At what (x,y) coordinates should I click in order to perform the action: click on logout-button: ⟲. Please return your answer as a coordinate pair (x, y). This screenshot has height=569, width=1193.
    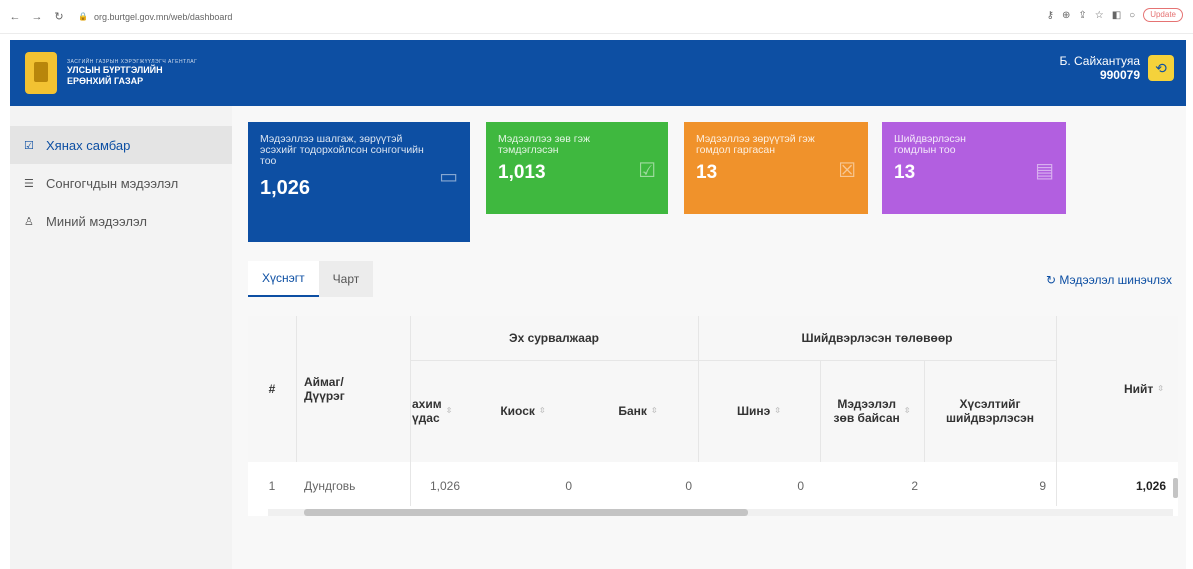
    Looking at the image, I should click on (1161, 68).